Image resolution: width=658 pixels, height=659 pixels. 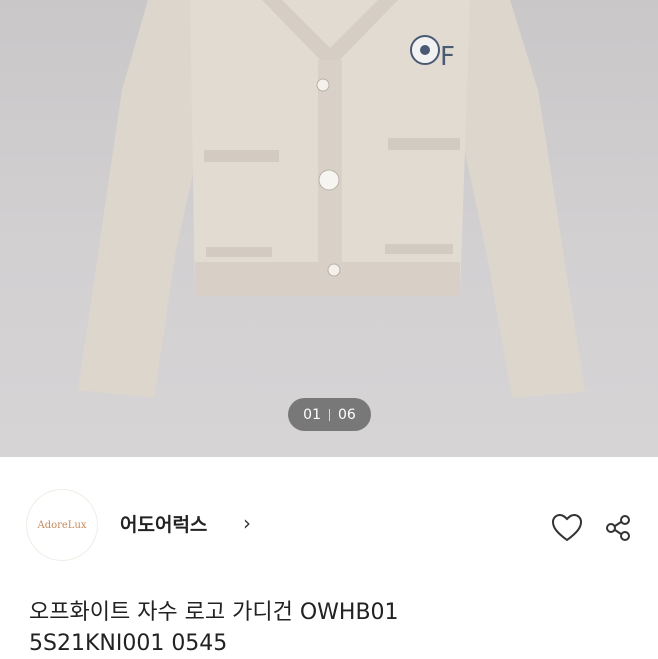 I want to click on seller-logo-text: AdoreLux, so click(x=62, y=525).